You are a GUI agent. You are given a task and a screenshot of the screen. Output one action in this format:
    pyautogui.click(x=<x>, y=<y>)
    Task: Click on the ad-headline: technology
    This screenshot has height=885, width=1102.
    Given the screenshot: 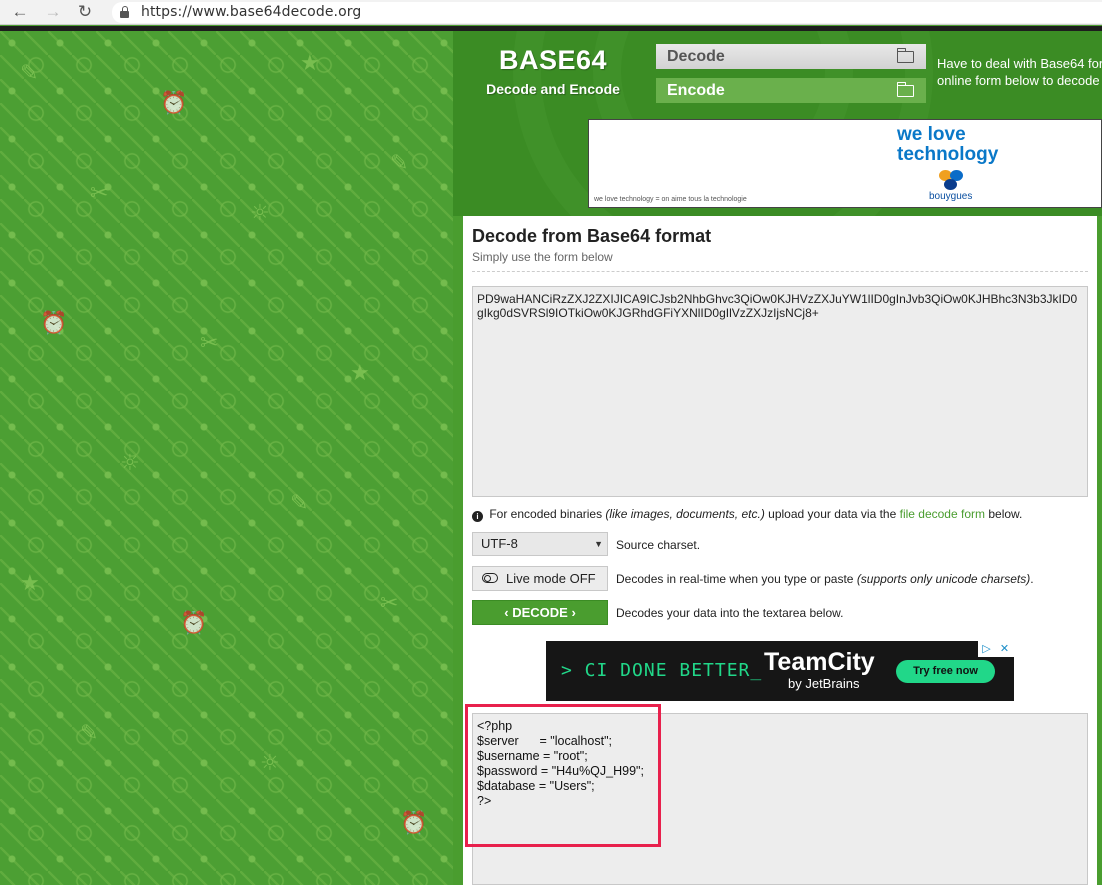 What is the action you would take?
    pyautogui.click(x=948, y=154)
    